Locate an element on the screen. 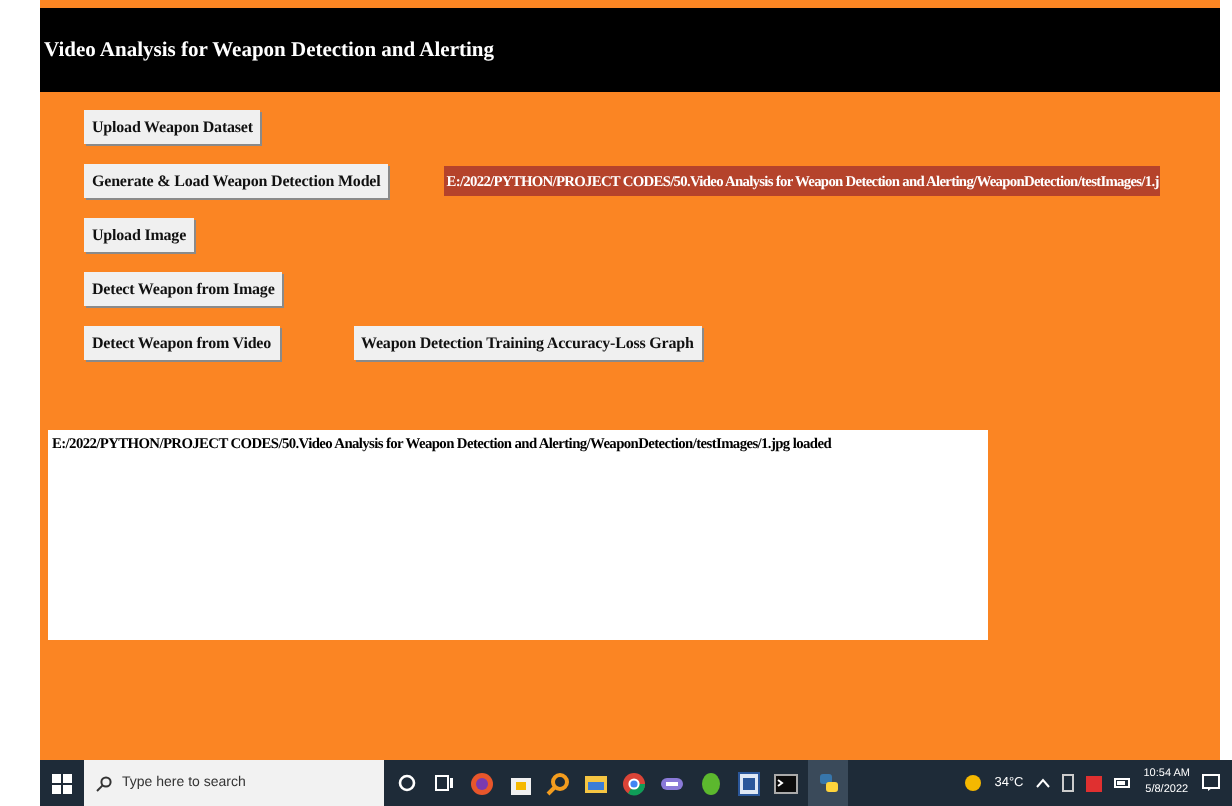 The width and height of the screenshot is (1232, 806). sun-icon is located at coordinates (973, 783).